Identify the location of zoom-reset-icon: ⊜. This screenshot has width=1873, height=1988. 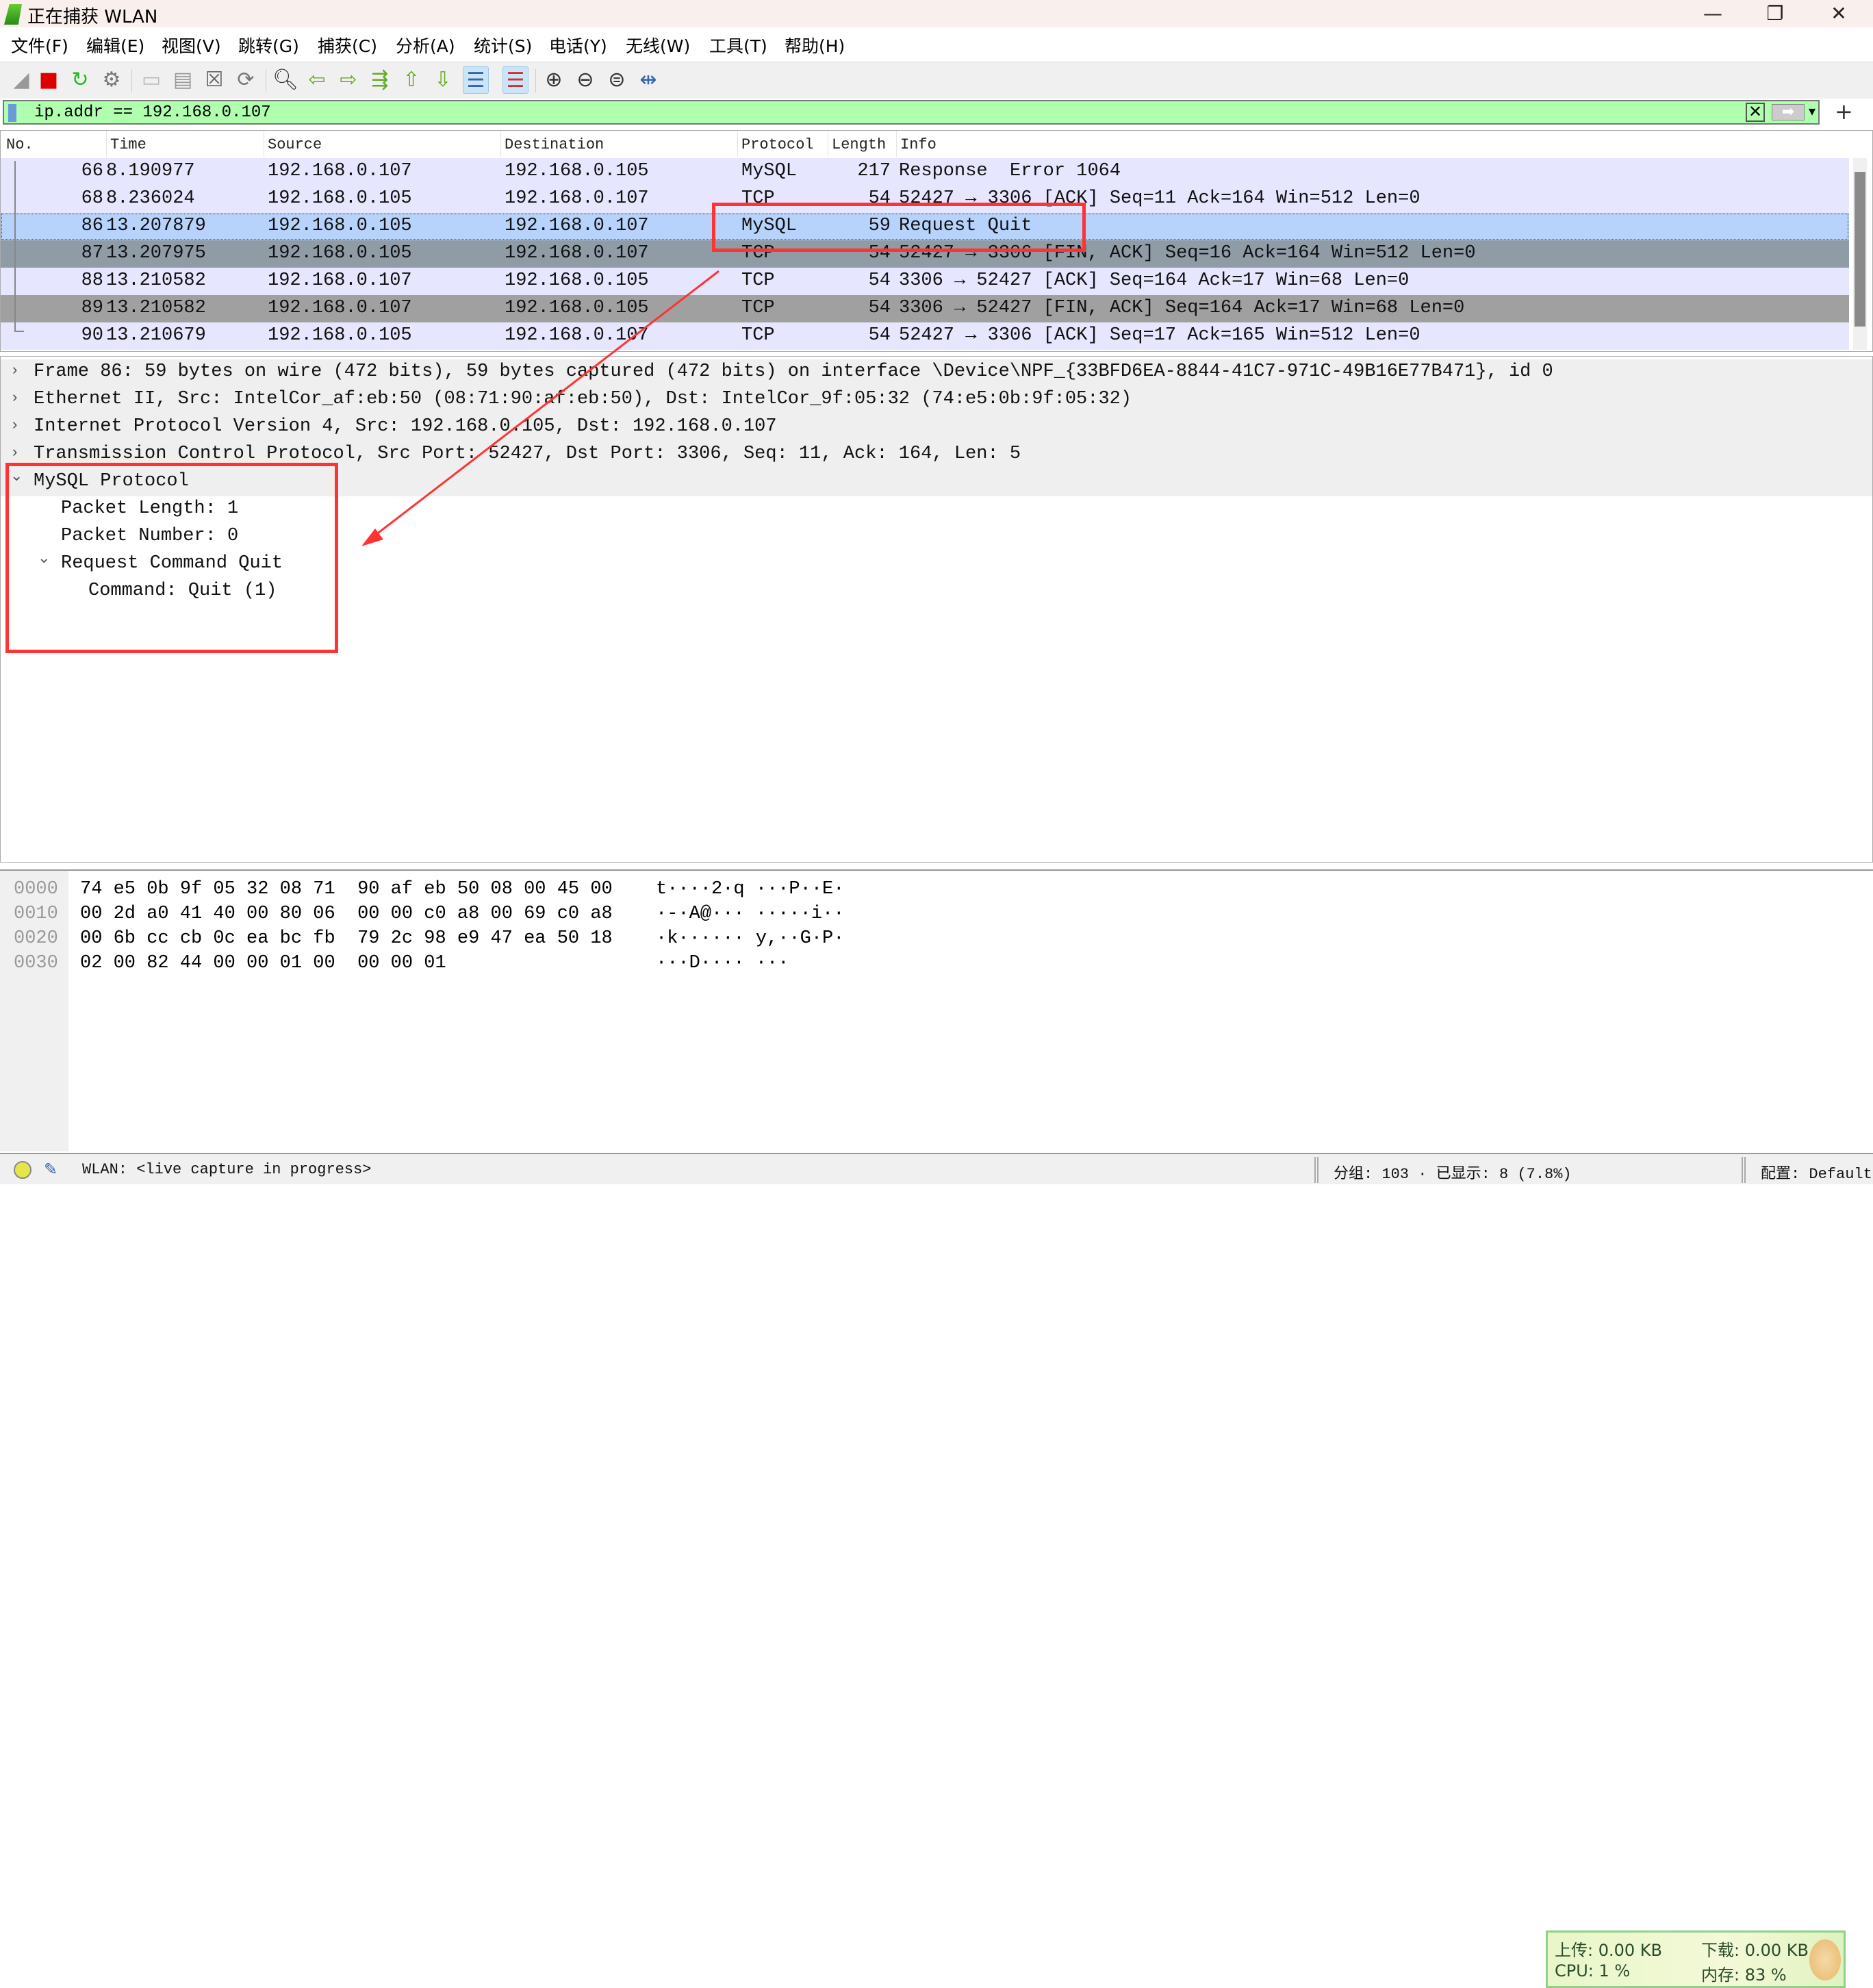
(617, 80).